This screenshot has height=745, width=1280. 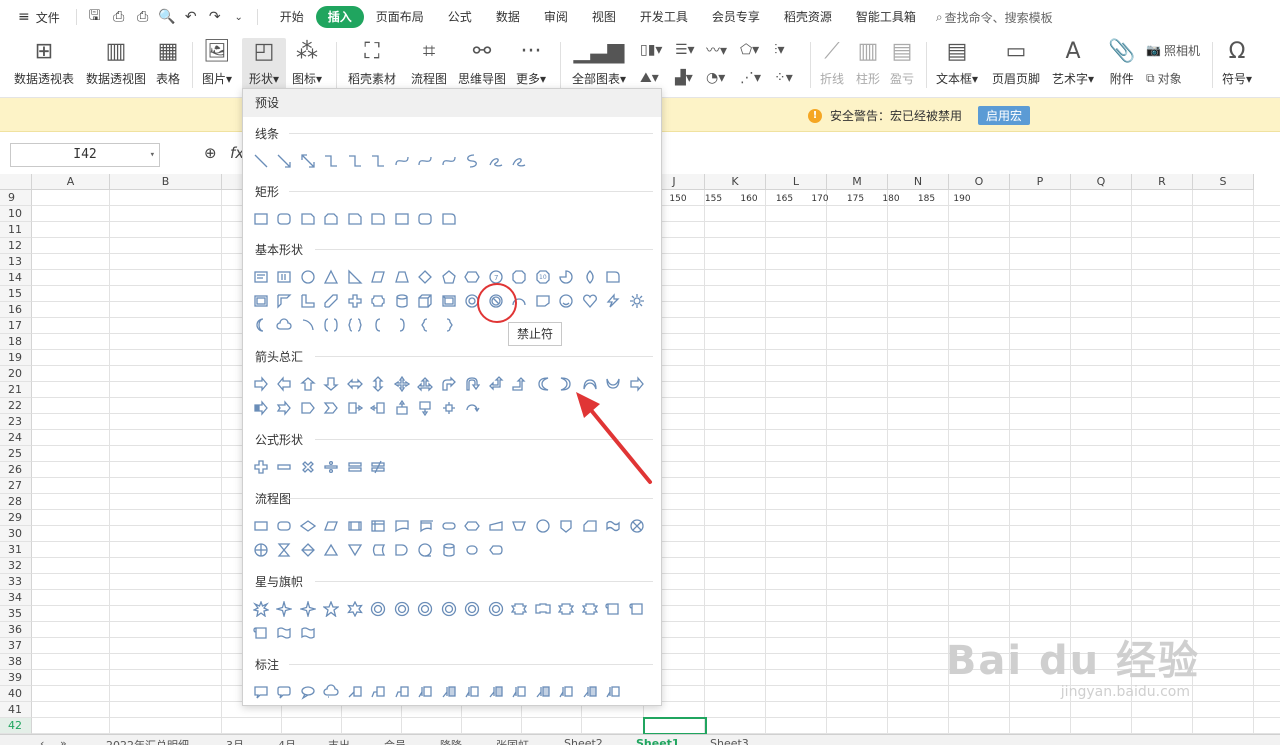 What do you see at coordinates (16, 246) in the screenshot?
I see `row-header-12: 12` at bounding box center [16, 246].